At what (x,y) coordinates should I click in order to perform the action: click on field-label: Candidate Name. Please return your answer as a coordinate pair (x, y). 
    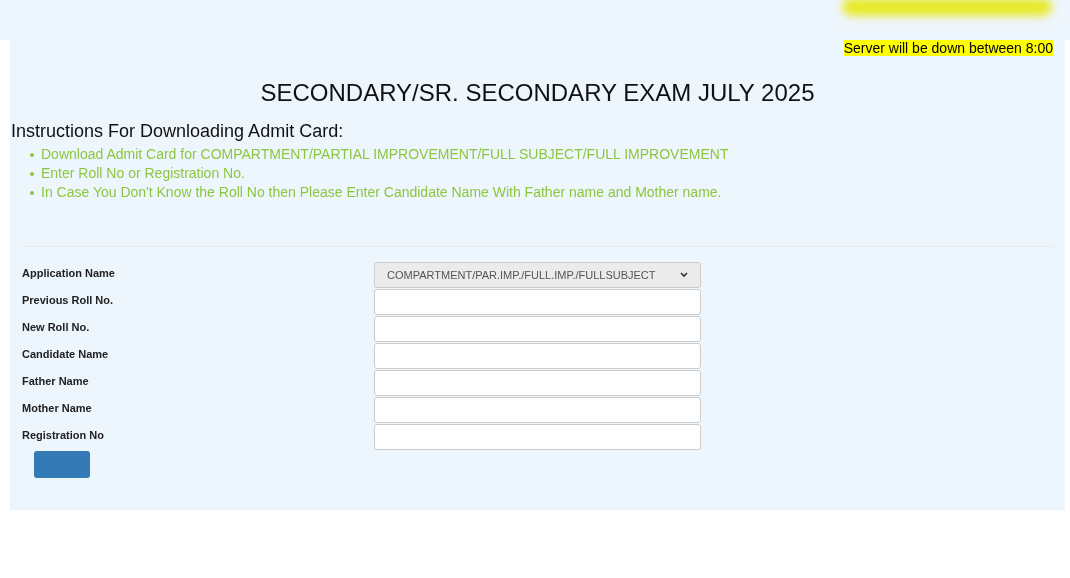
    Looking at the image, I should click on (66, 354).